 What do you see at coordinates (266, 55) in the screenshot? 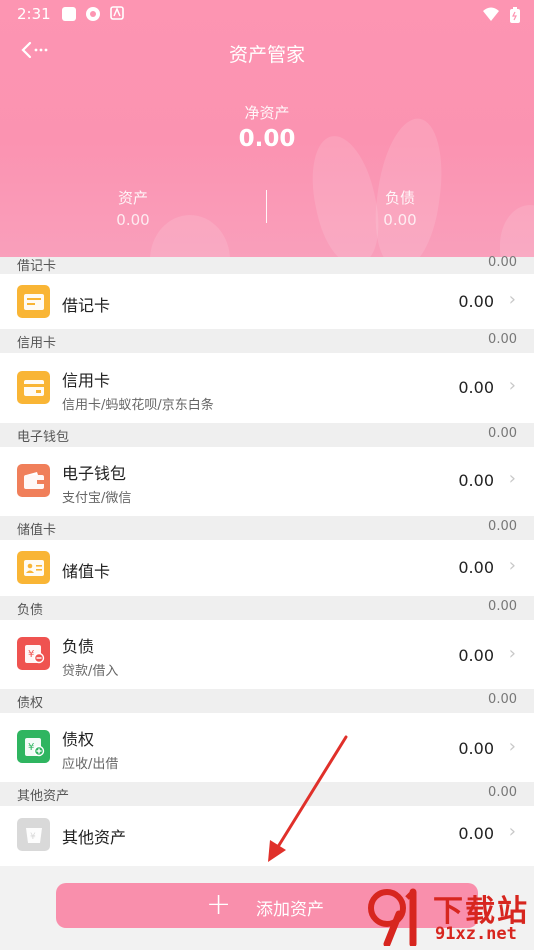
I see `page-title: 资产管家` at bounding box center [266, 55].